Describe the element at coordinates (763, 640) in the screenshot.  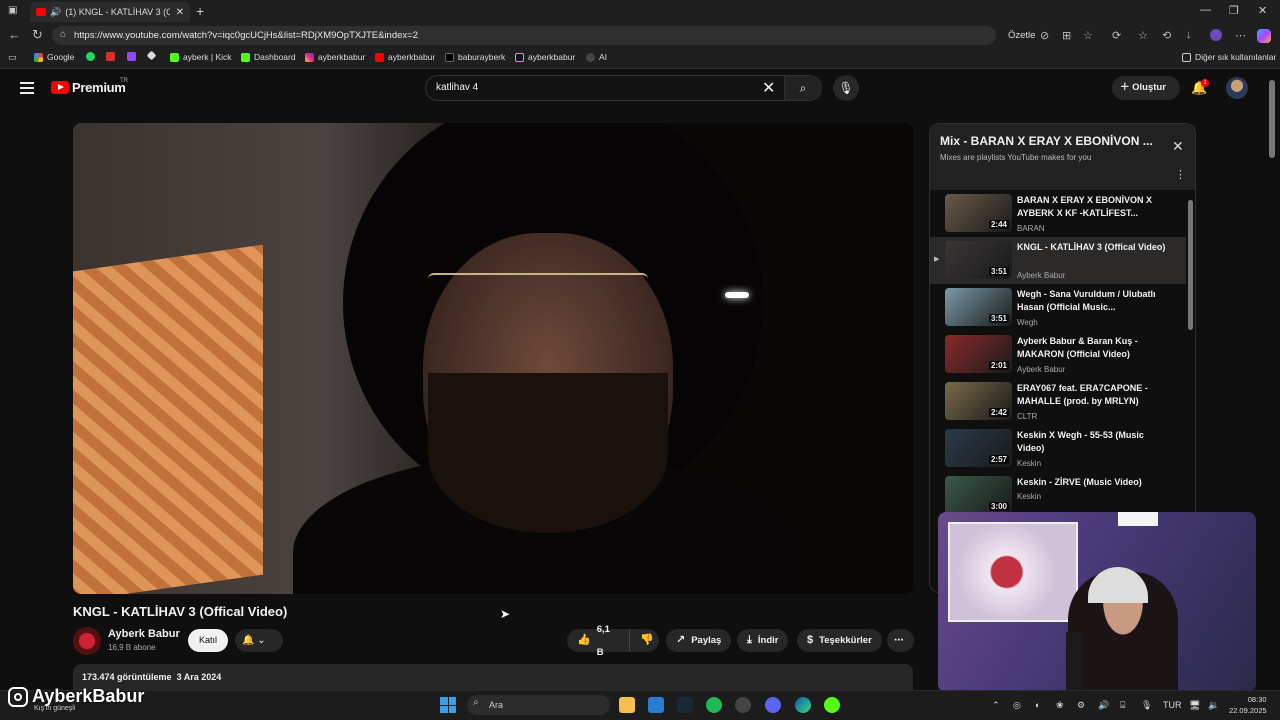
I see `download-button: ⤓ İndir` at that location.